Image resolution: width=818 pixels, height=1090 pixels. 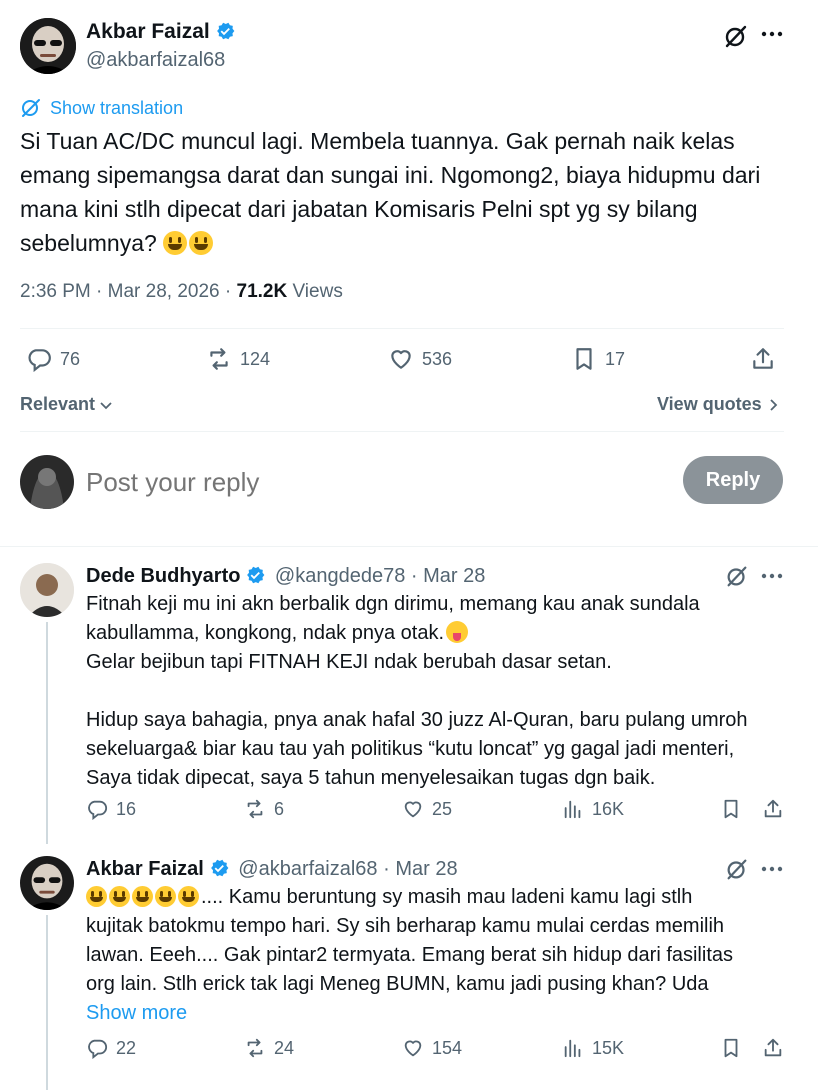 I want to click on repost-action: 6, so click(x=264, y=809).